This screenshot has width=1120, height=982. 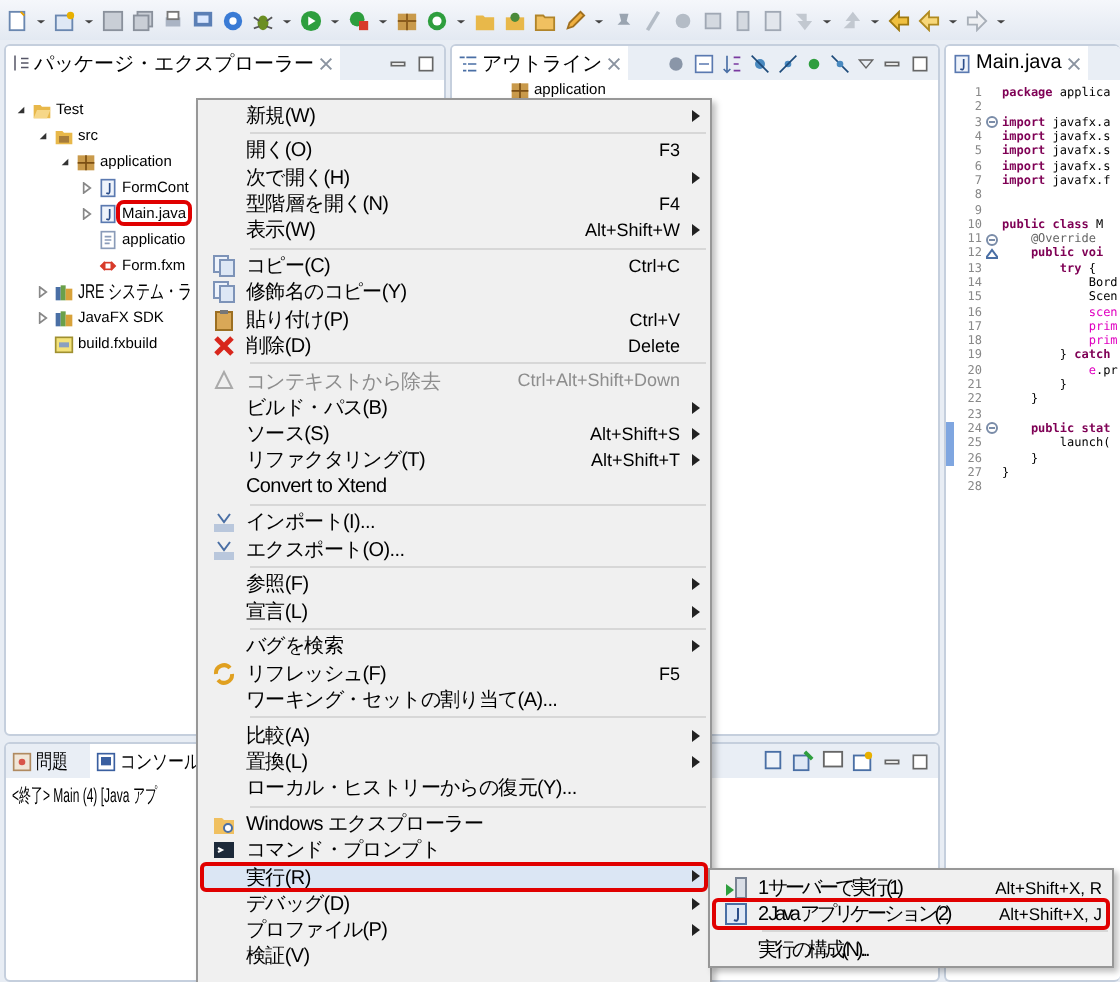 I want to click on delete-icon, so click(x=224, y=345).